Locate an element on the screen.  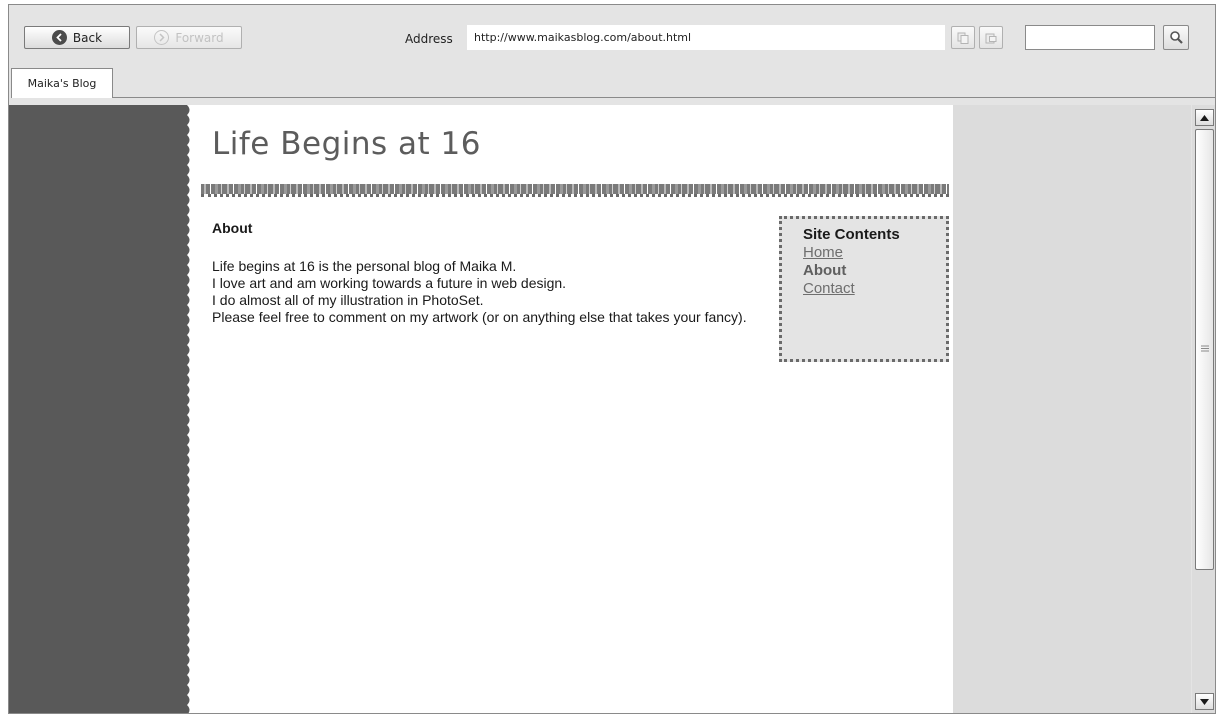
copy-button is located at coordinates (963, 37).